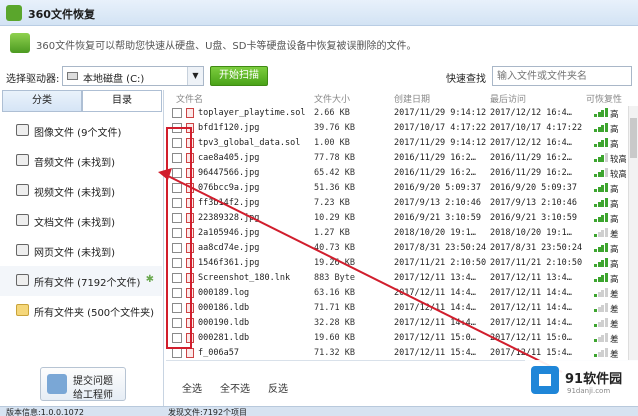  Describe the element at coordinates (319, 13) in the screenshot. I see `title-bar: 360文件恢复` at that location.